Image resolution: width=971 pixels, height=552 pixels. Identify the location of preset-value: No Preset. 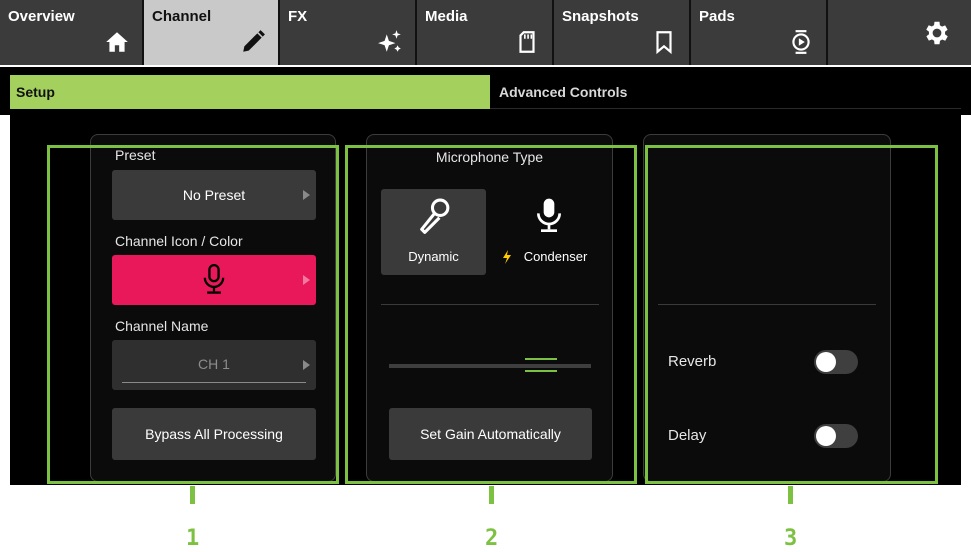
(214, 195).